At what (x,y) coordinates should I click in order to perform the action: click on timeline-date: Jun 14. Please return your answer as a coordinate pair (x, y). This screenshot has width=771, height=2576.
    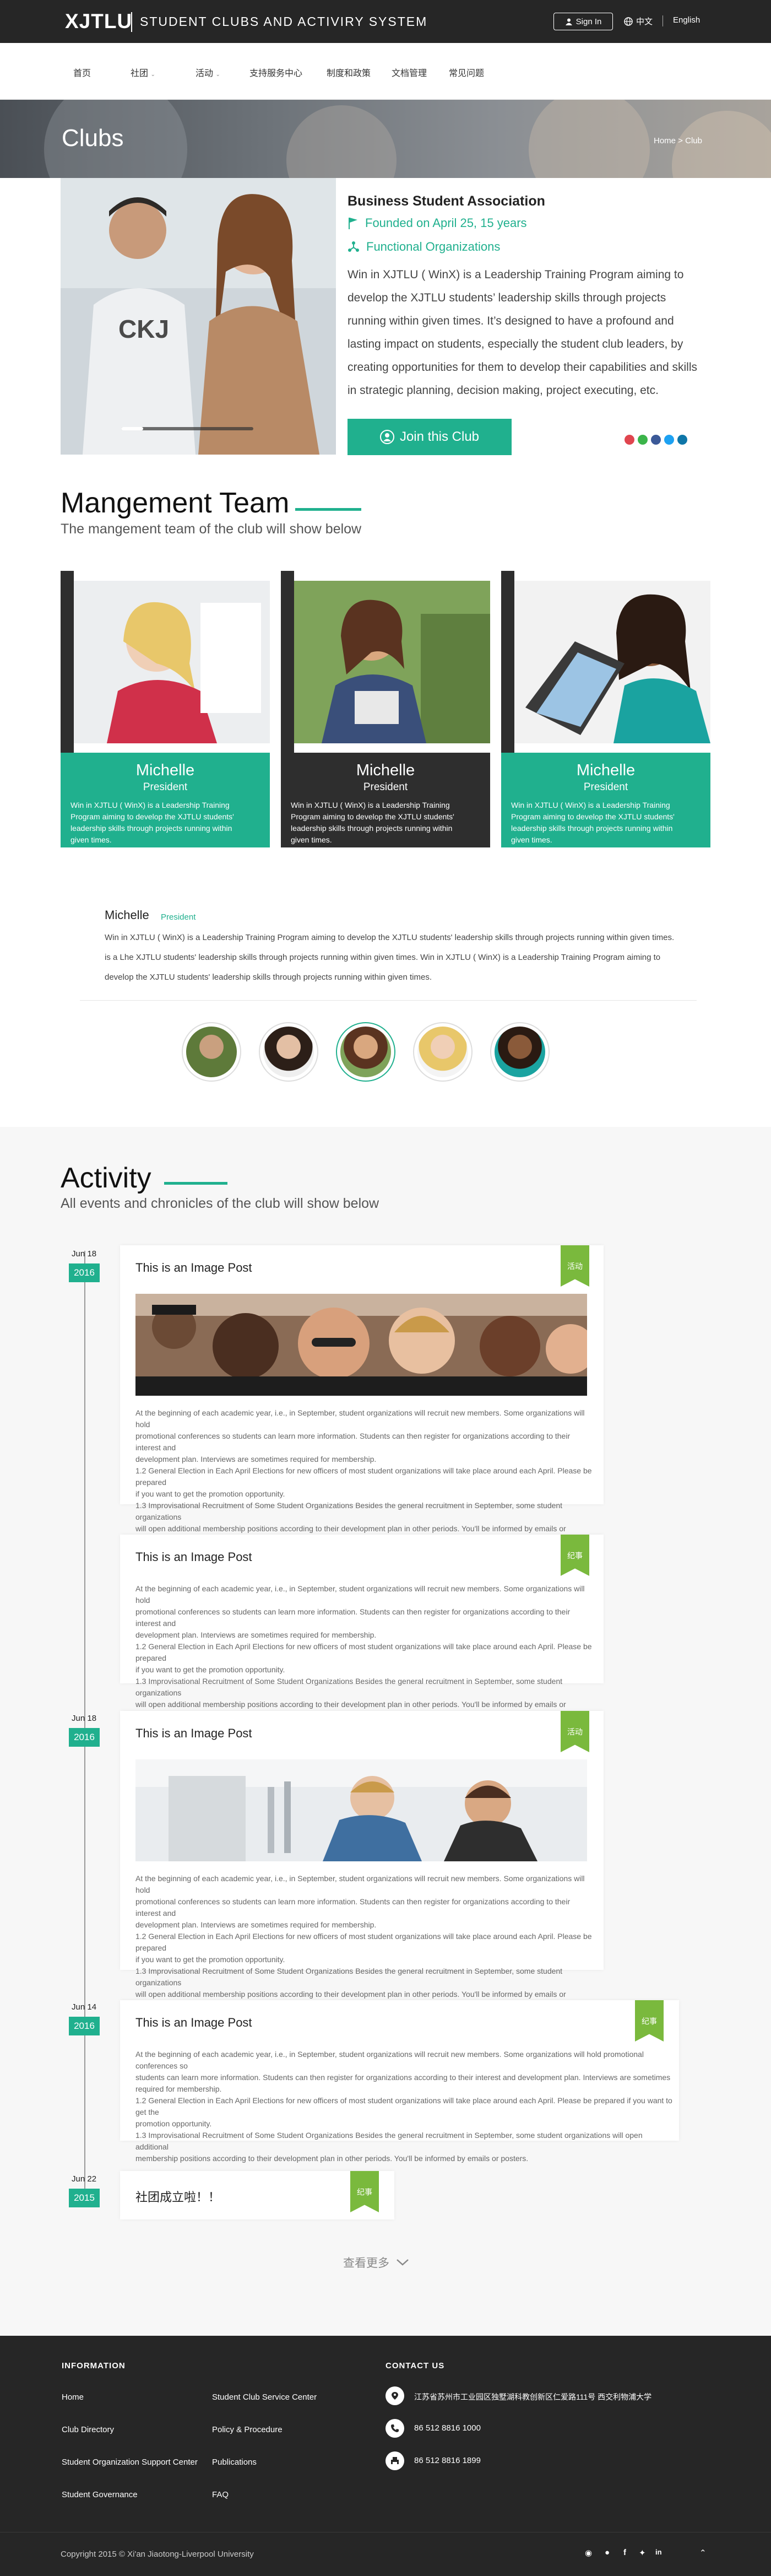
    Looking at the image, I should click on (84, 2007).